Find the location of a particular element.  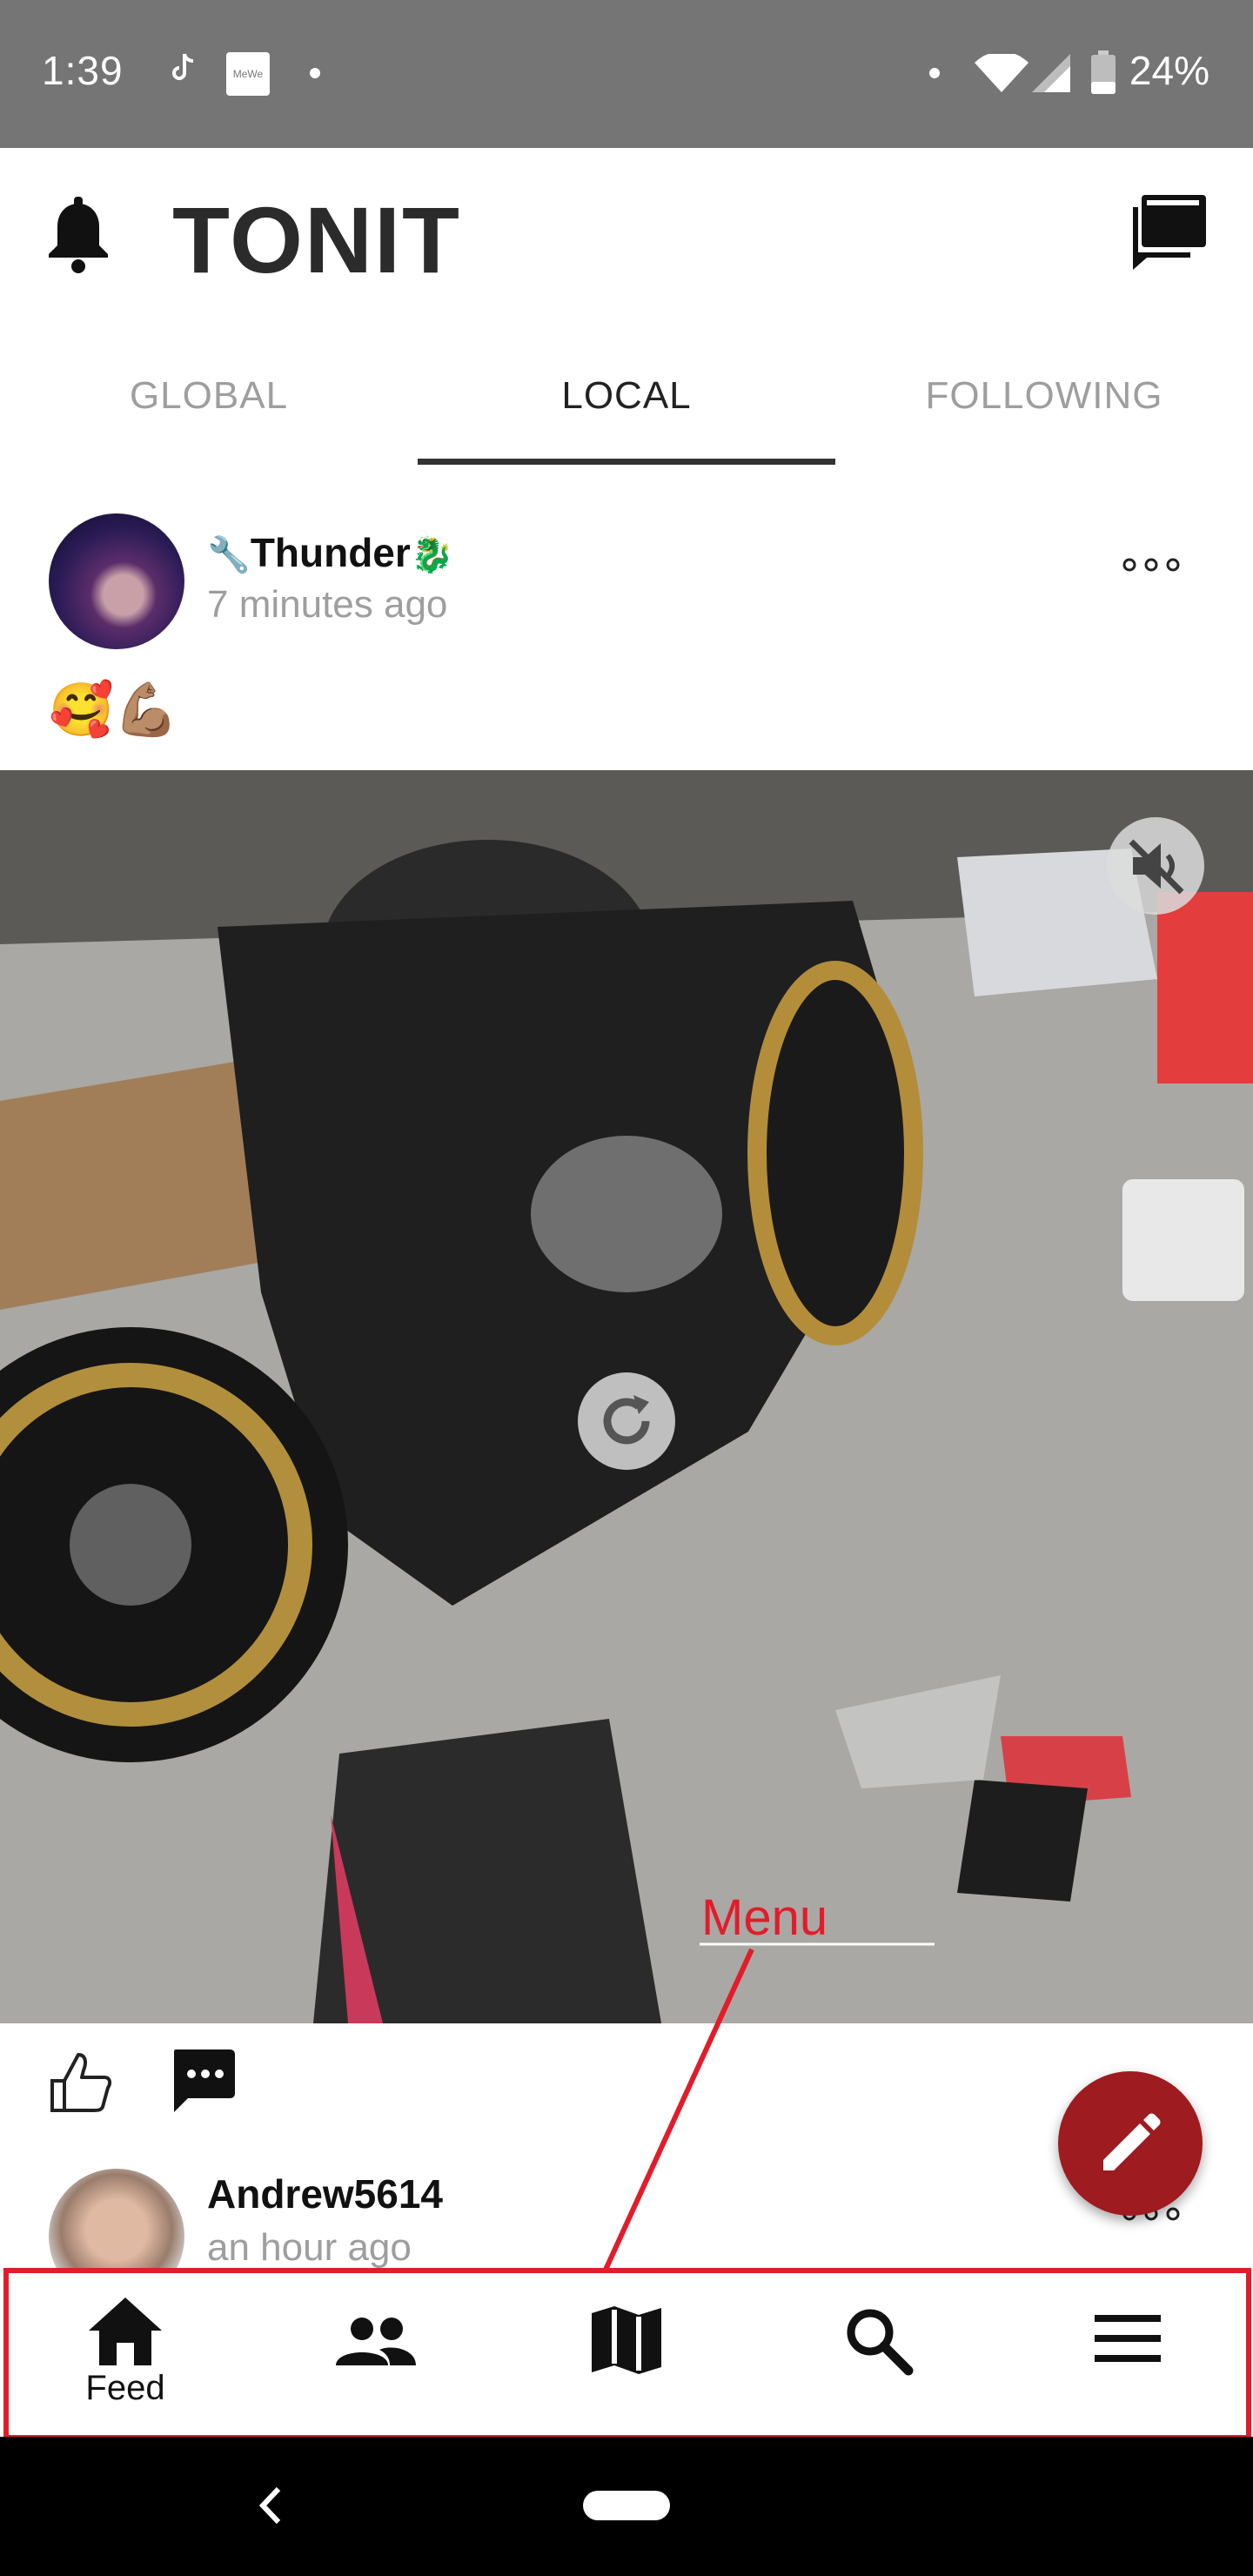

annotation-pointer is located at coordinates (769, 2106).